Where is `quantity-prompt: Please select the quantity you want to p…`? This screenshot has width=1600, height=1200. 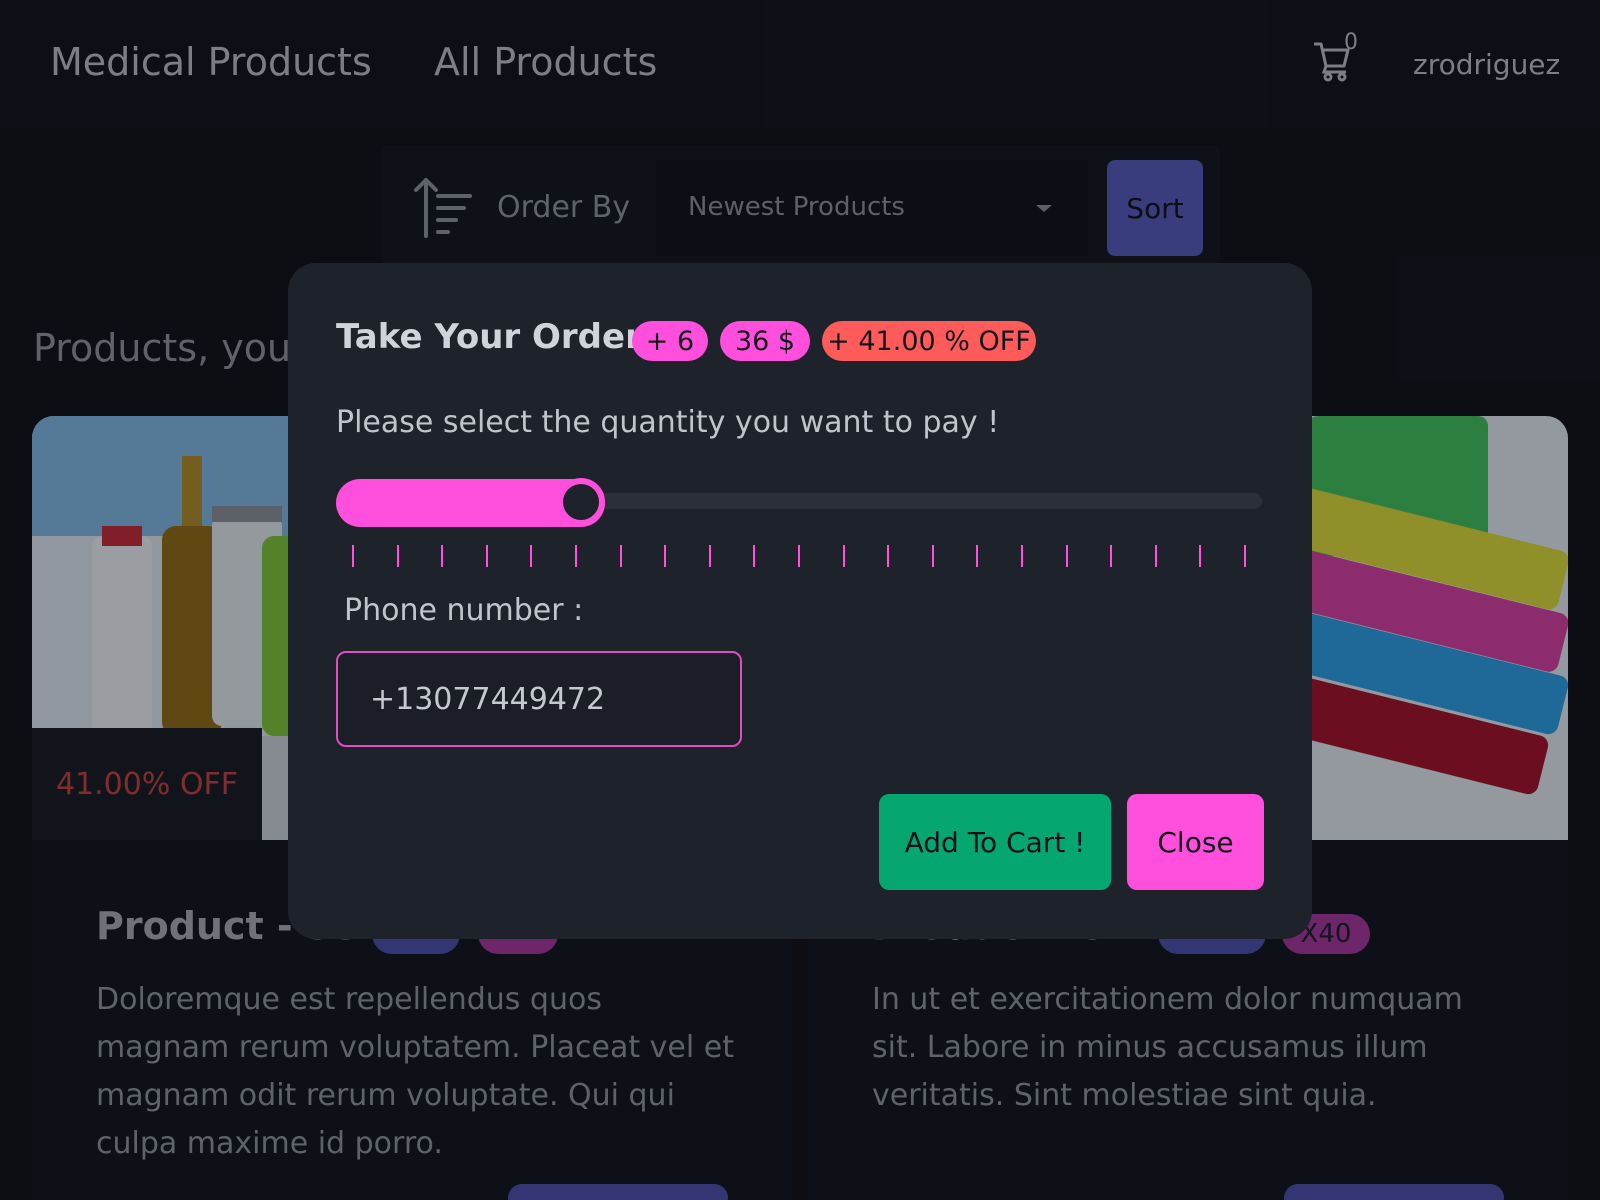 quantity-prompt: Please select the quantity you want to p… is located at coordinates (668, 422).